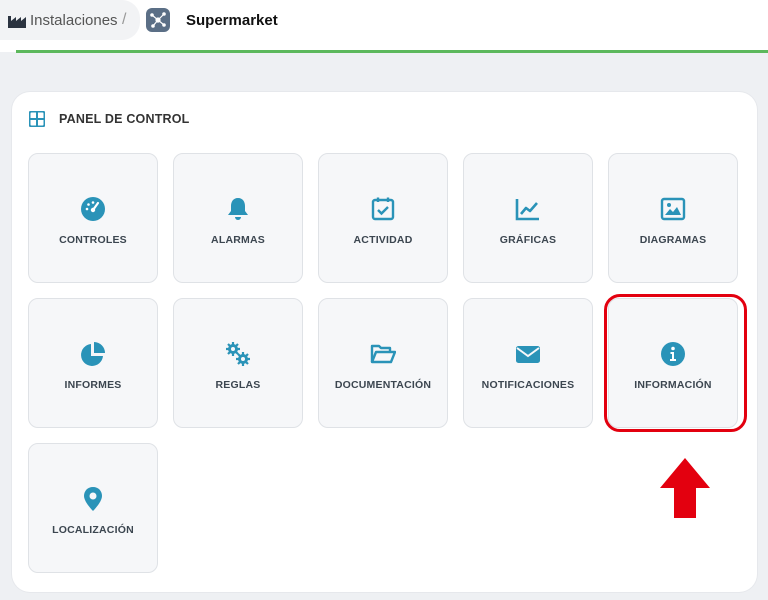 The image size is (768, 600). I want to click on tile-label: INFORMES, so click(93, 385).